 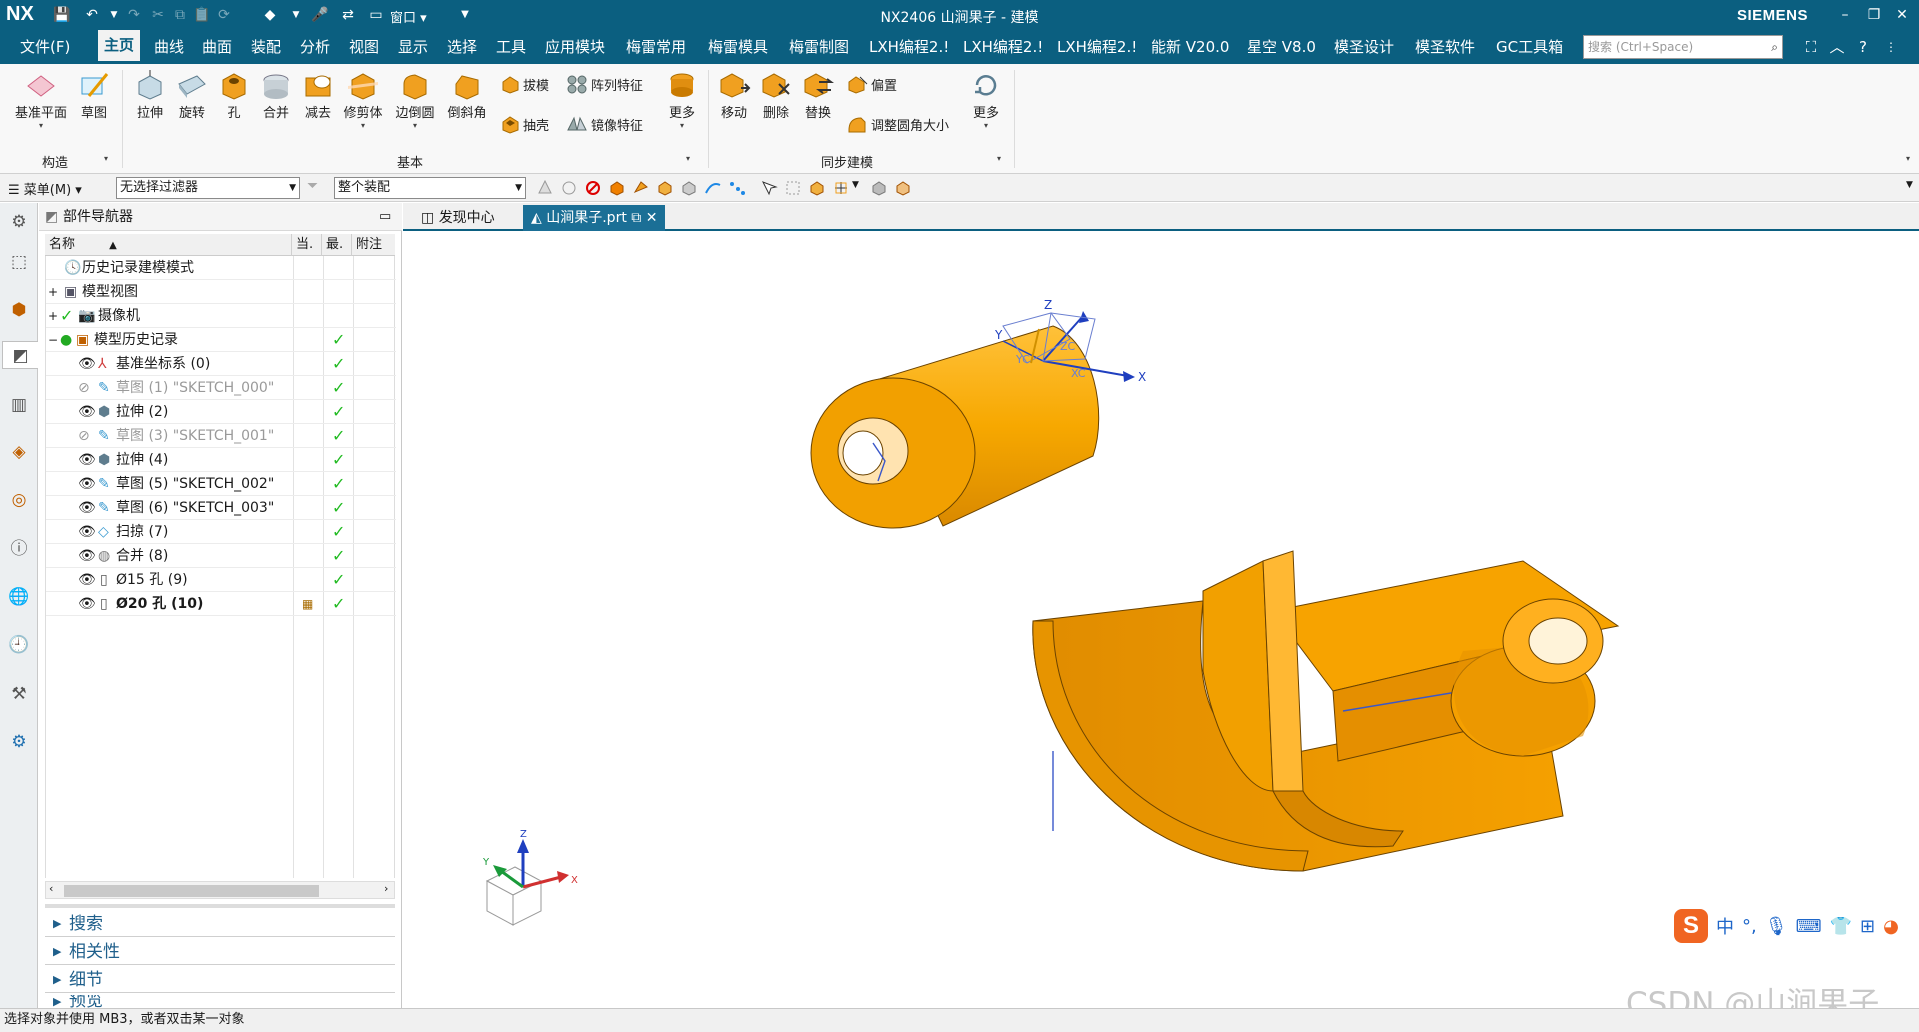 What do you see at coordinates (119, 47) in the screenshot?
I see `tab-home: 主页` at bounding box center [119, 47].